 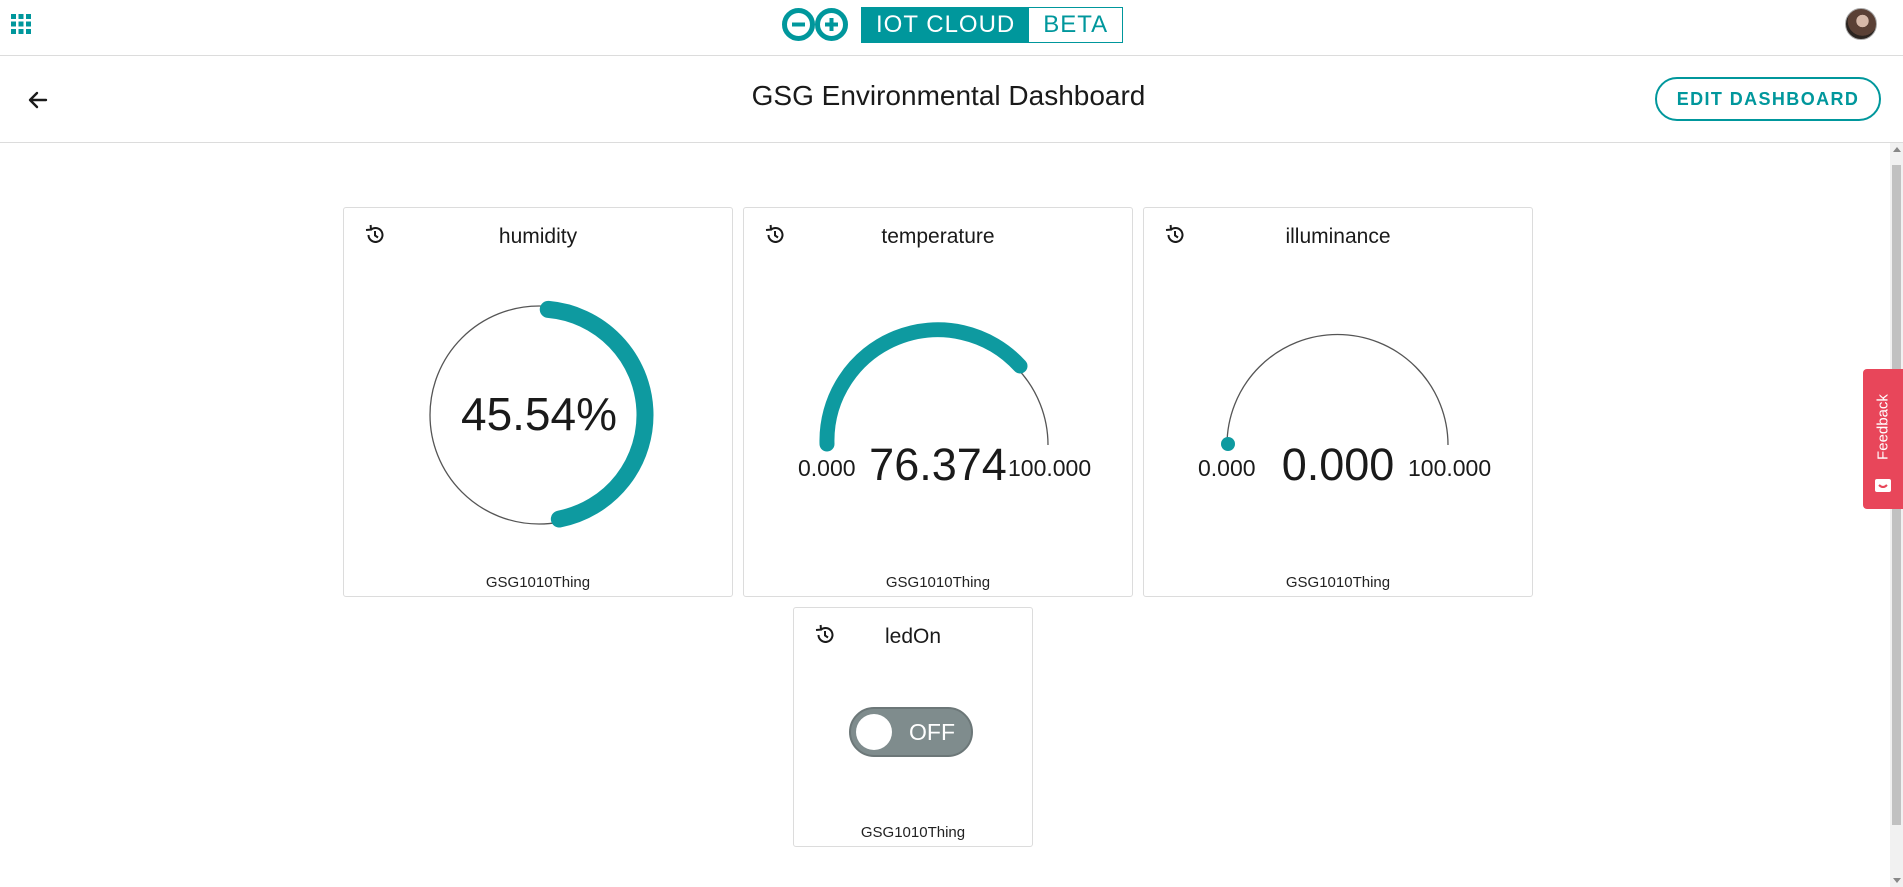 I want to click on beta-badge: BETA, so click(x=1076, y=24).